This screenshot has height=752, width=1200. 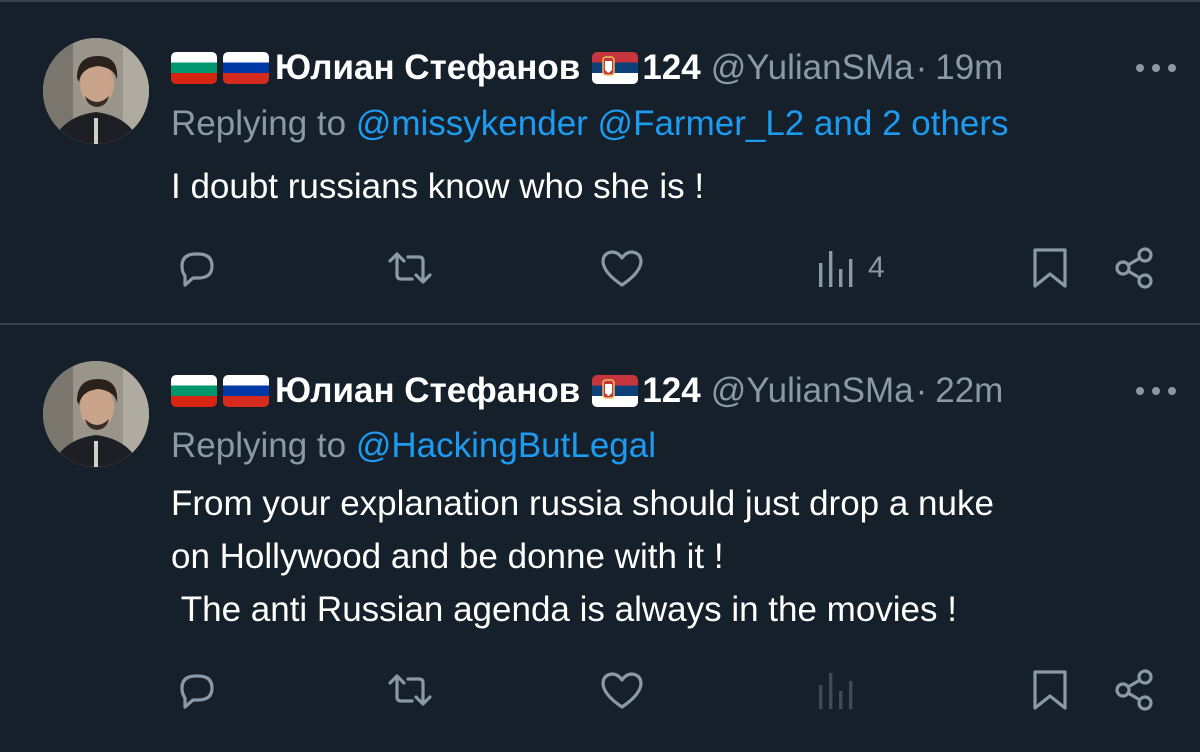 I want to click on reply-mentions: @missykender @Farmer_L2 and 2 others, so click(x=682, y=123).